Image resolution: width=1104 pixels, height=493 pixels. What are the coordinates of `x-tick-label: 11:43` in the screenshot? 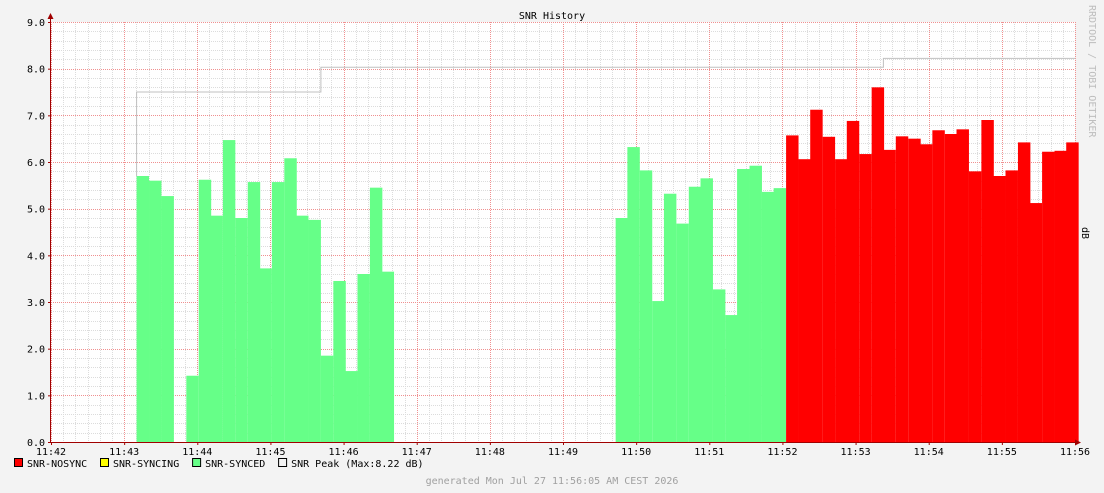 It's located at (124, 452).